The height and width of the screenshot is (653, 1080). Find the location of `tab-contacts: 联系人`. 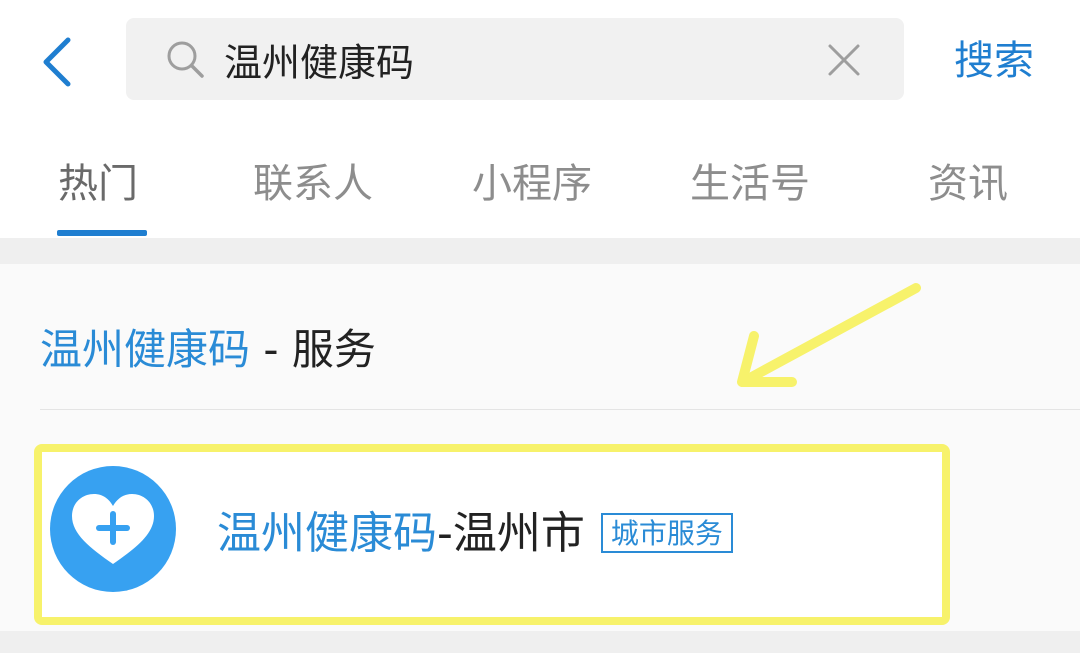

tab-contacts: 联系人 is located at coordinates (313, 184).